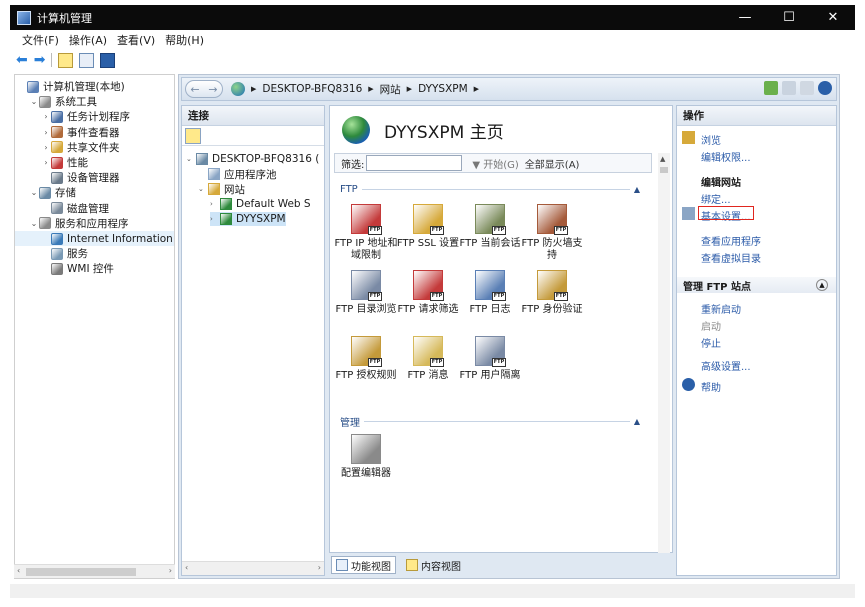 This screenshot has width=865, height=607. Describe the element at coordinates (366, 351) in the screenshot. I see `feature-icon: FTP` at that location.